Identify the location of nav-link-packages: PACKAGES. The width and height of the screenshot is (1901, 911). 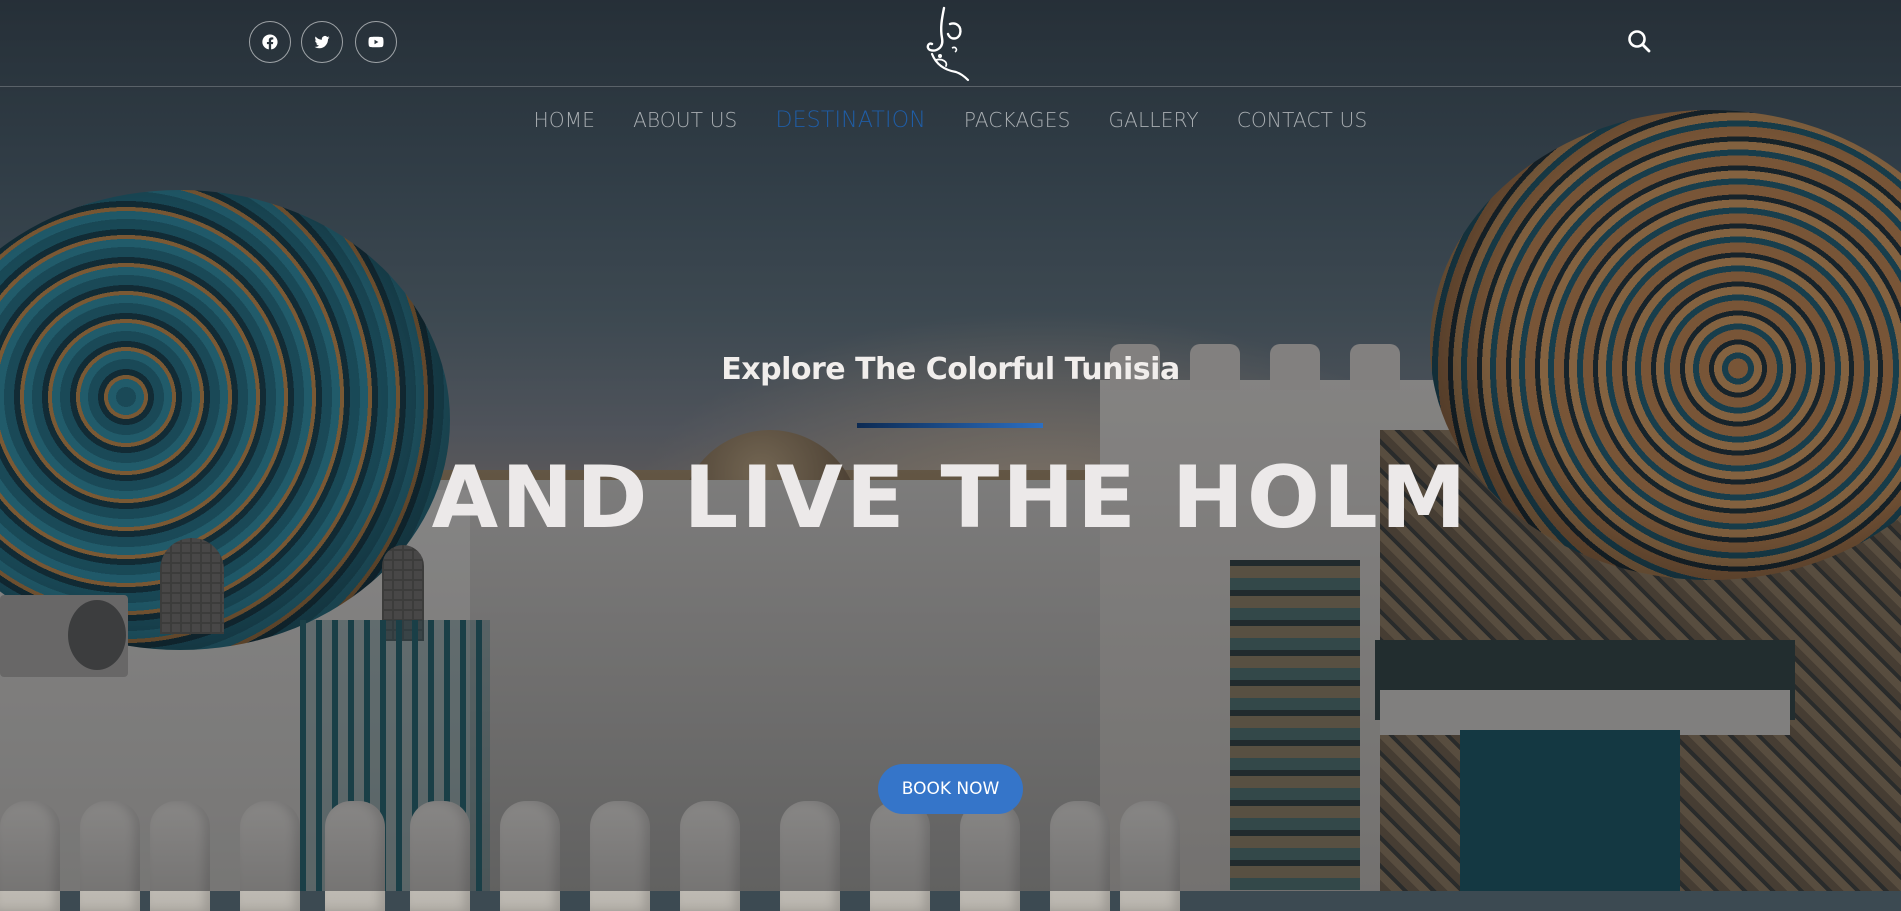
(1017, 120).